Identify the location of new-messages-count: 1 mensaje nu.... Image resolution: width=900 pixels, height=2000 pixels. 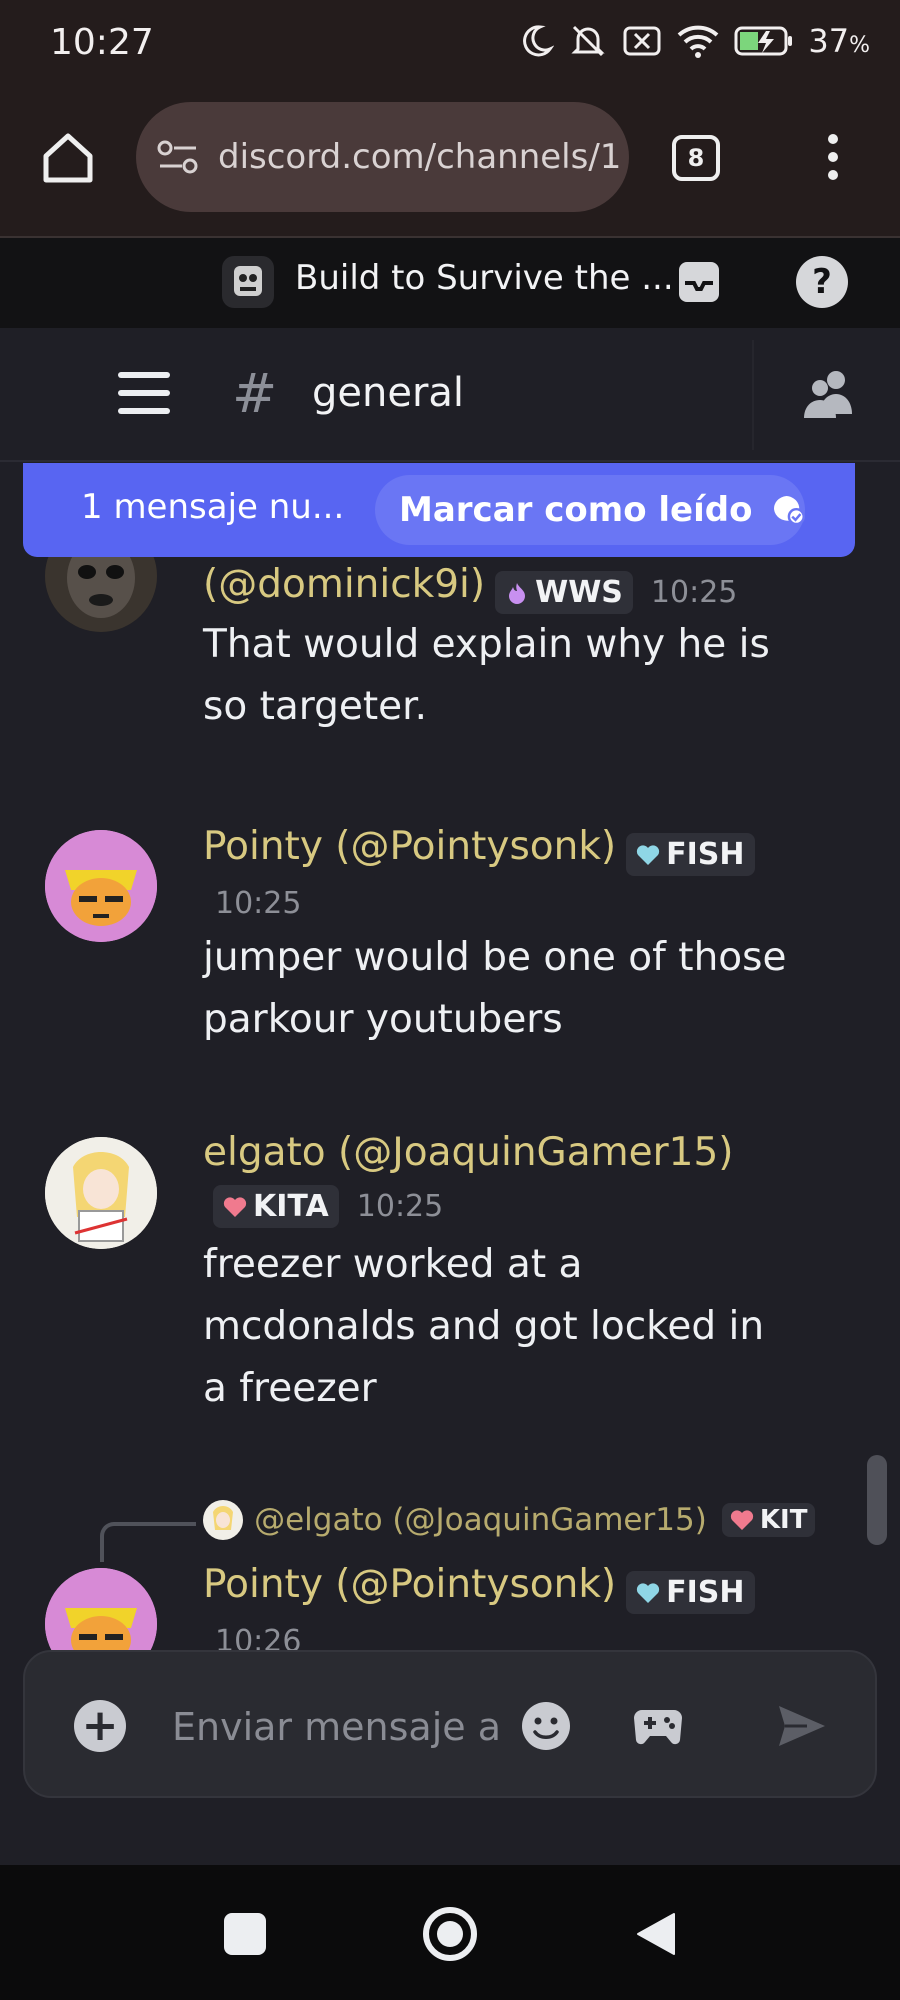
(212, 507).